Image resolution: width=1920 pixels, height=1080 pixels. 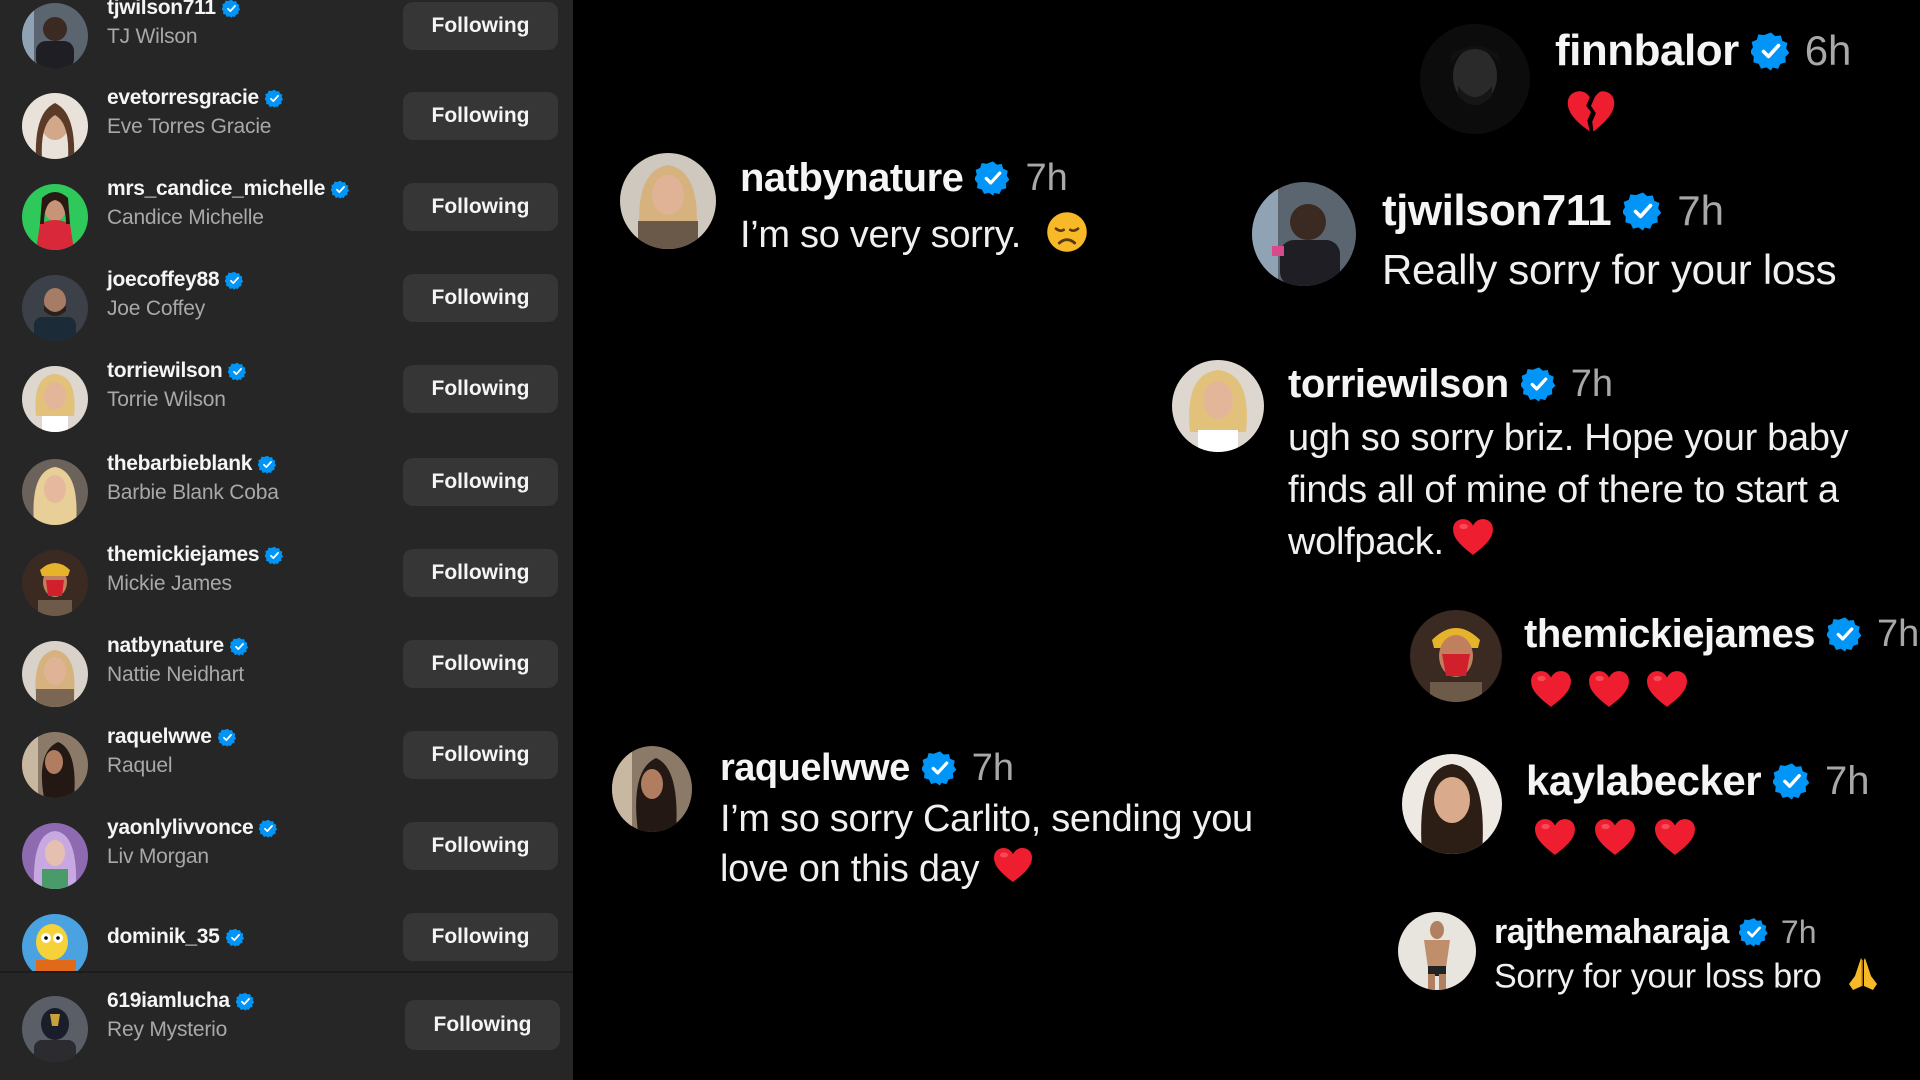 I want to click on full-name: Barbie Blank Coba, so click(x=193, y=492).